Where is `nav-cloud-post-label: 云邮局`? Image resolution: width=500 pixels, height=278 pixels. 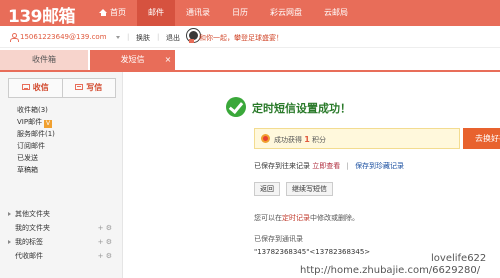 nav-cloud-post-label: 云邮局 is located at coordinates (336, 12).